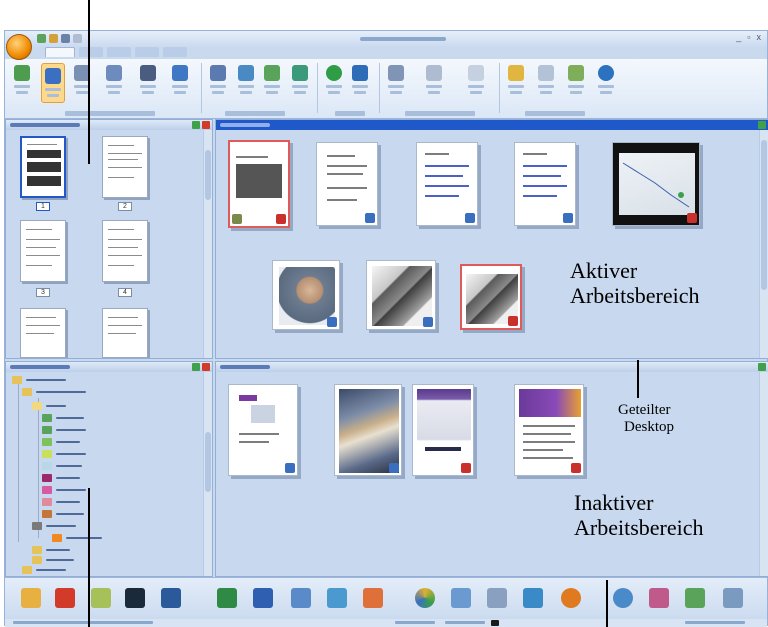  I want to click on desktop-item-paperport-brochure, so click(443, 430).